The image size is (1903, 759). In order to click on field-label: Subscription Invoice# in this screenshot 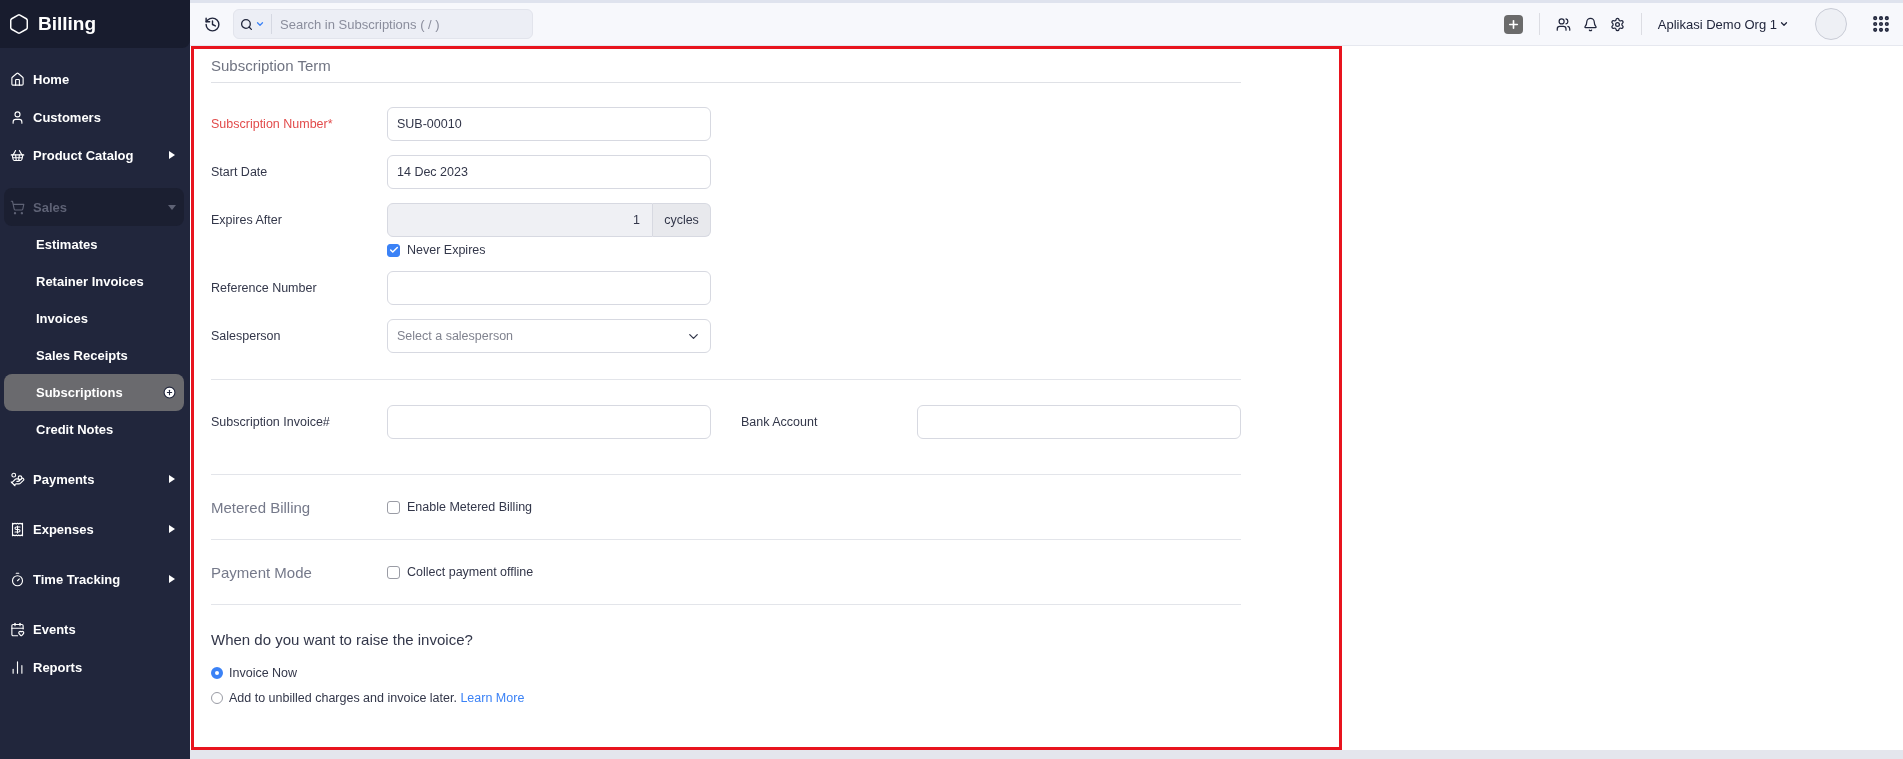, I will do `click(271, 422)`.